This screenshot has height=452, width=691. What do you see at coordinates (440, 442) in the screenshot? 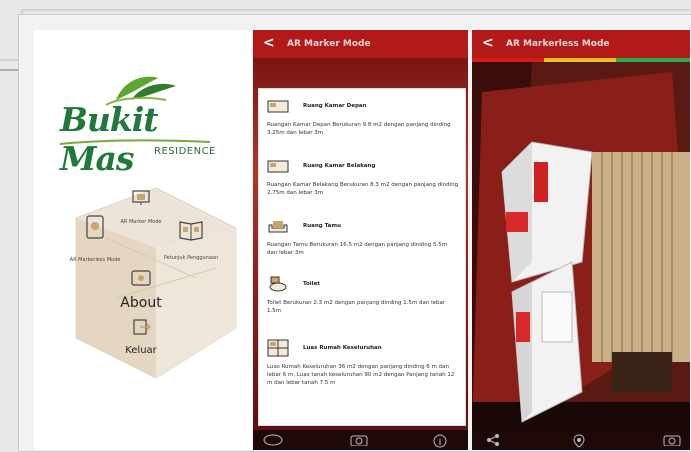
I see `info-icon` at bounding box center [440, 442].